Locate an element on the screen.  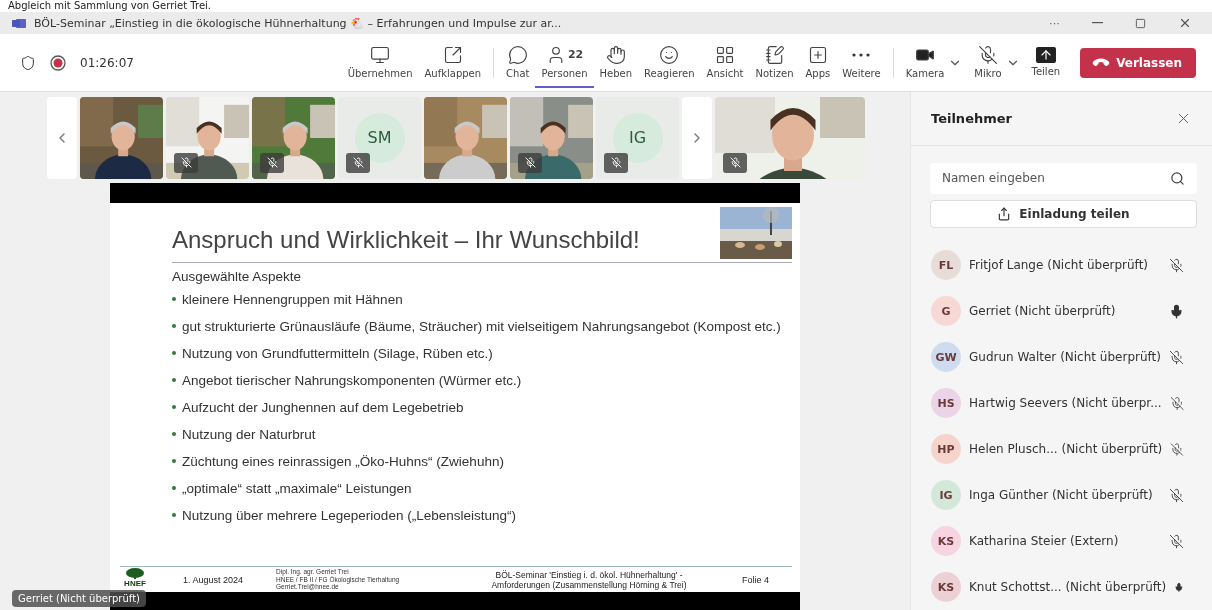
grid-icon is located at coordinates (725, 54).